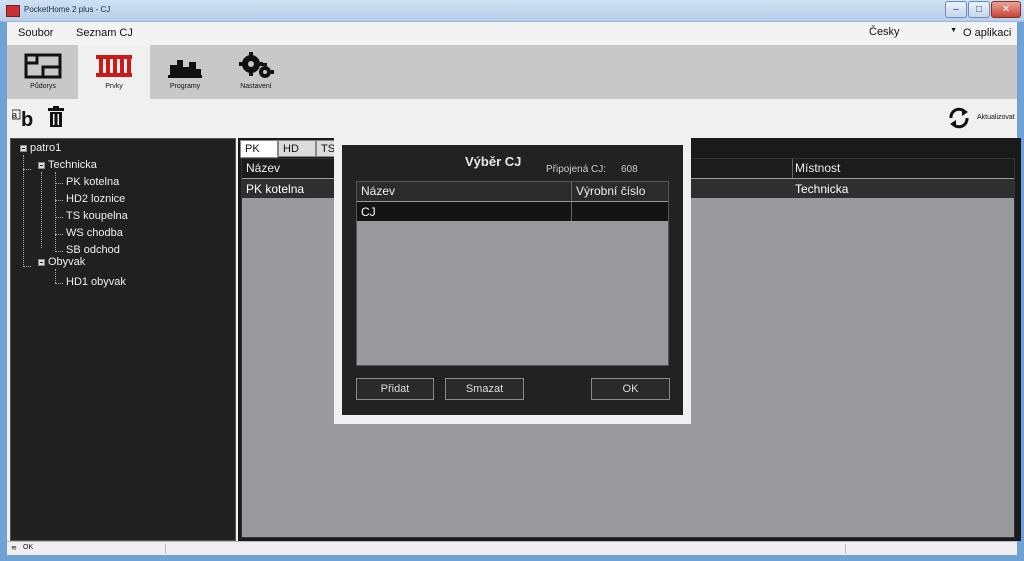 Image resolution: width=1024 pixels, height=561 pixels. Describe the element at coordinates (956, 9) in the screenshot. I see `minimize-button: –` at that location.